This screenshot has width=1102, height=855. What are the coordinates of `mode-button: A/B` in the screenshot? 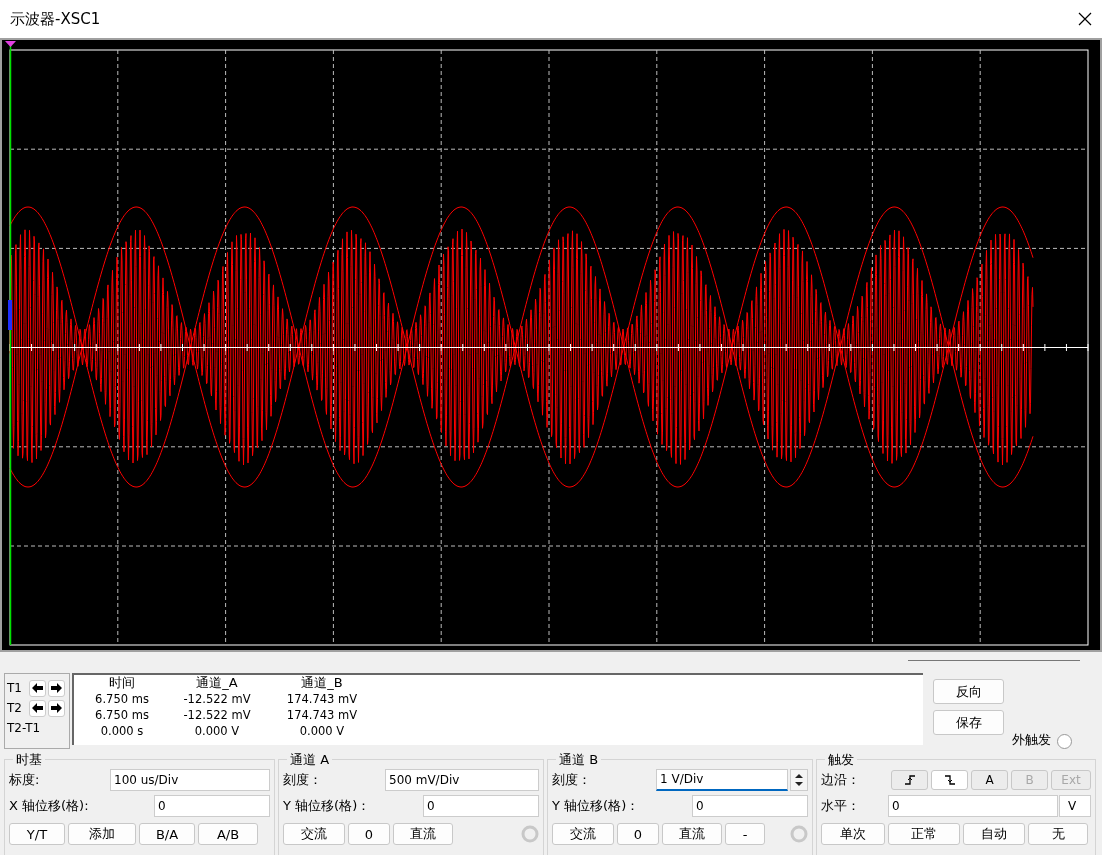 It's located at (228, 834).